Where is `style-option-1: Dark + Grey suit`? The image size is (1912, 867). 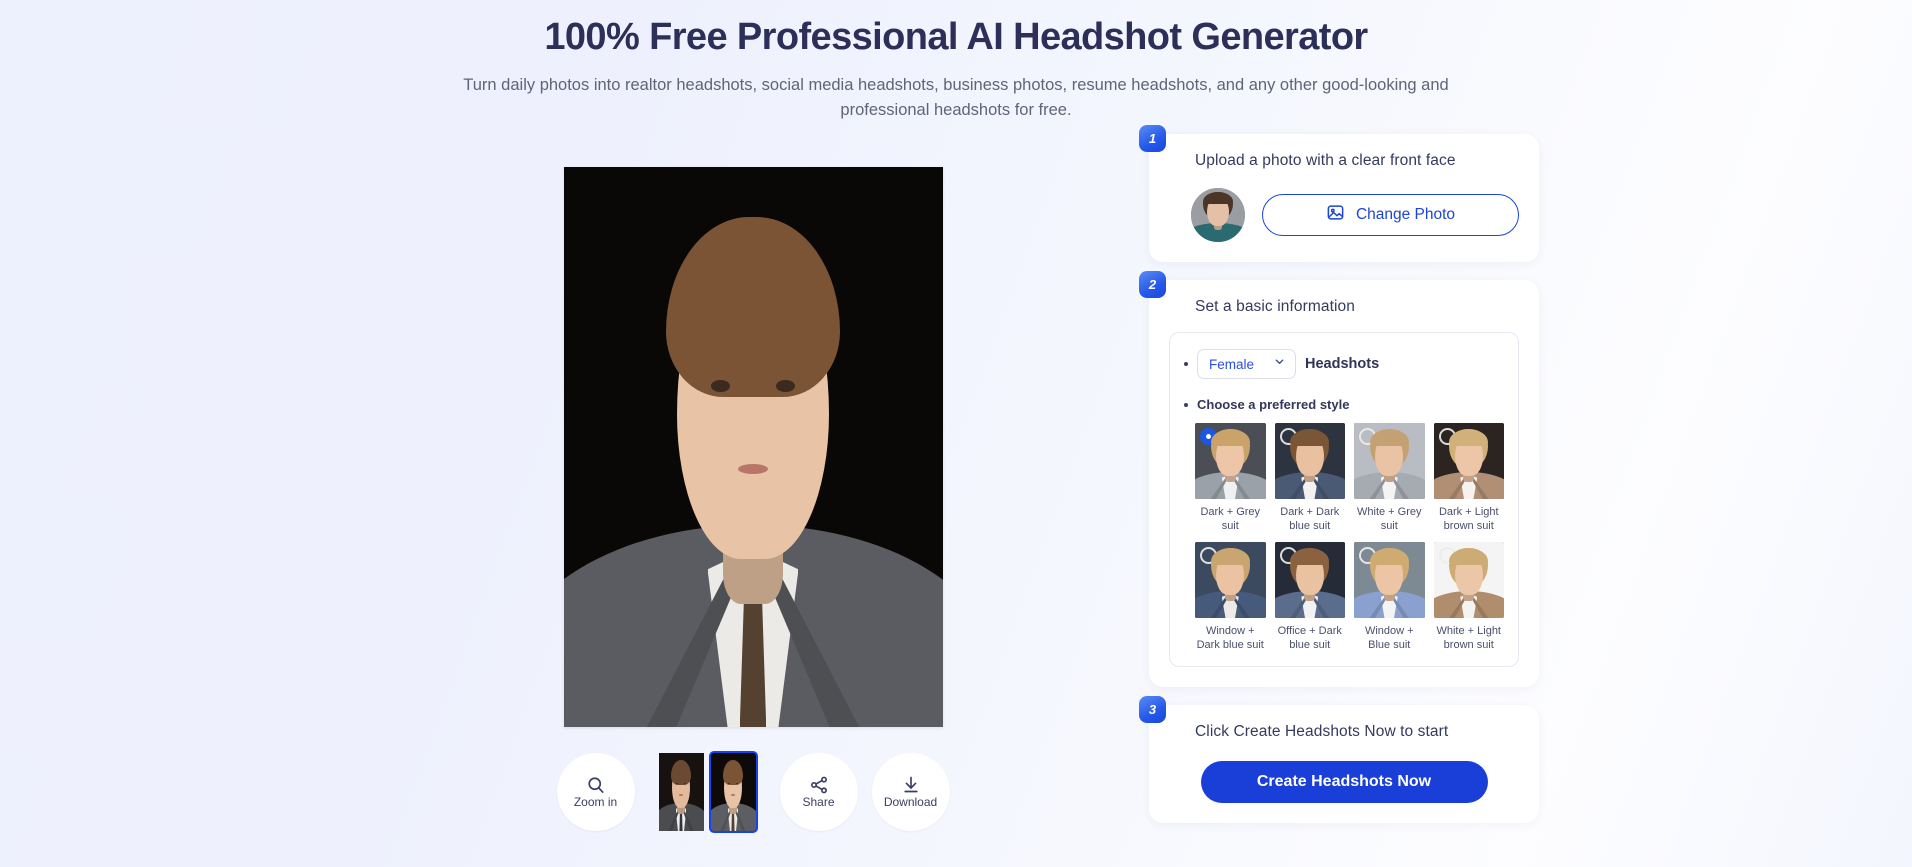
style-option-1: Dark + Grey suit is located at coordinates (1230, 478).